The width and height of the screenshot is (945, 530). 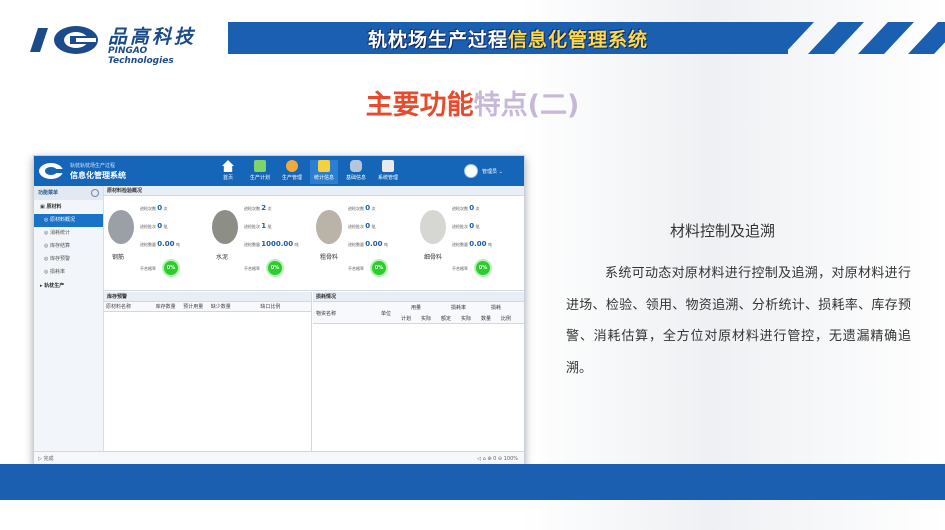 What do you see at coordinates (291, 178) in the screenshot?
I see `nav-production-label: 生产管理` at bounding box center [291, 178].